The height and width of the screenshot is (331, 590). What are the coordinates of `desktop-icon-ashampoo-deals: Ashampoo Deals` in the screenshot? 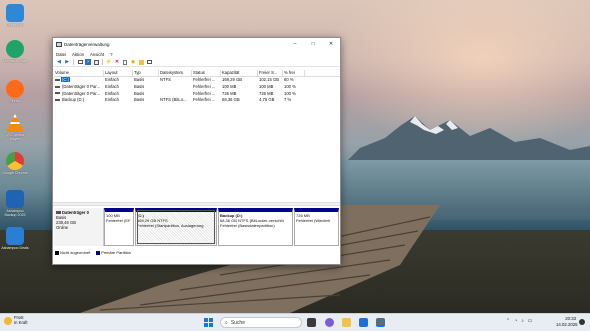 It's located at (15, 238).